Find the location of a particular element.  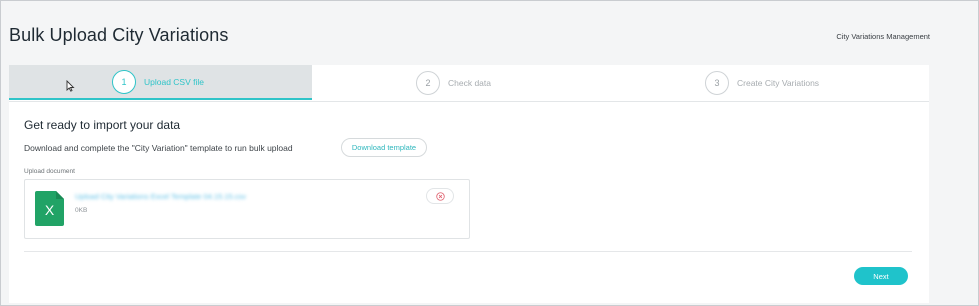

step-label: Check data is located at coordinates (469, 83).